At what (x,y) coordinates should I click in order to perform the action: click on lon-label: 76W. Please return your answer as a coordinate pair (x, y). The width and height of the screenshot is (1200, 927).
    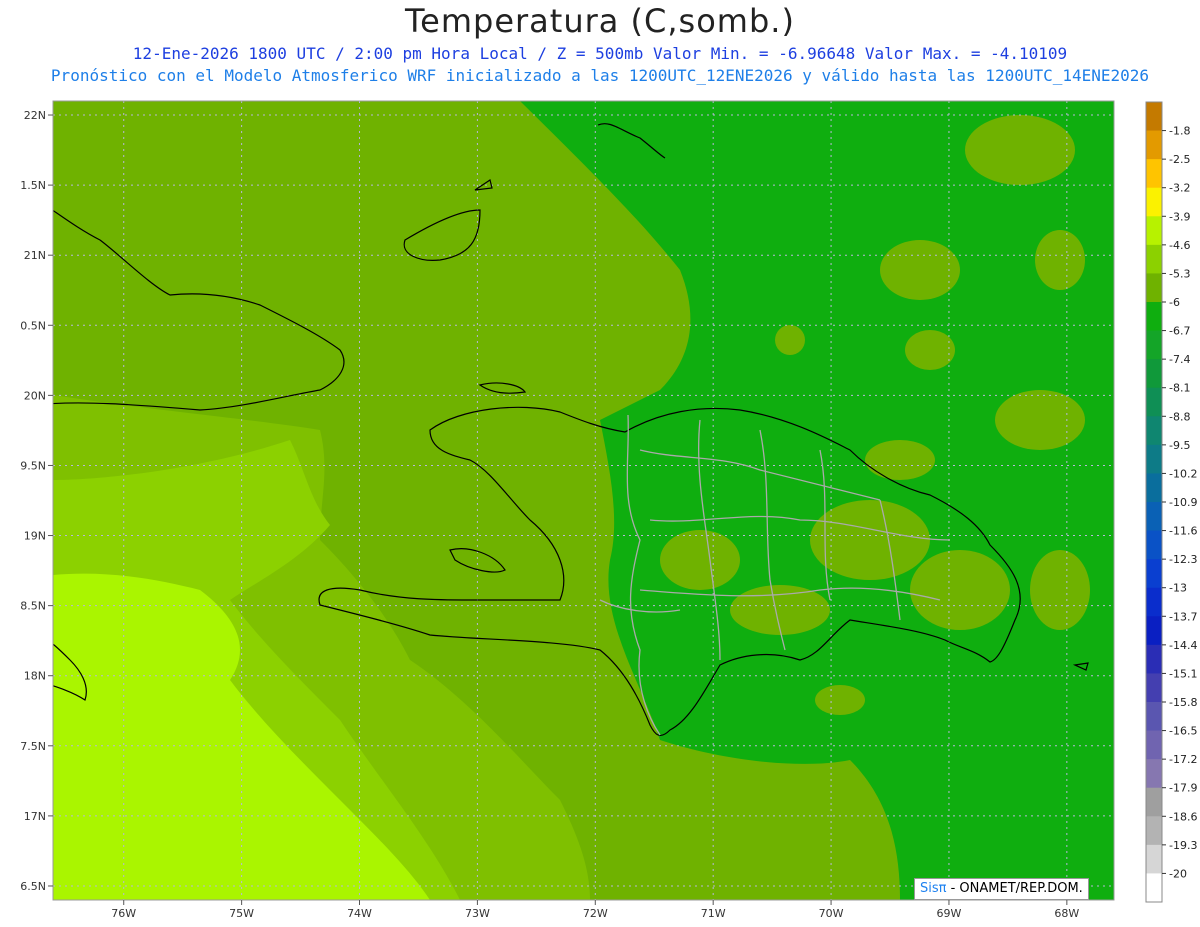
    Looking at the image, I should click on (123, 913).